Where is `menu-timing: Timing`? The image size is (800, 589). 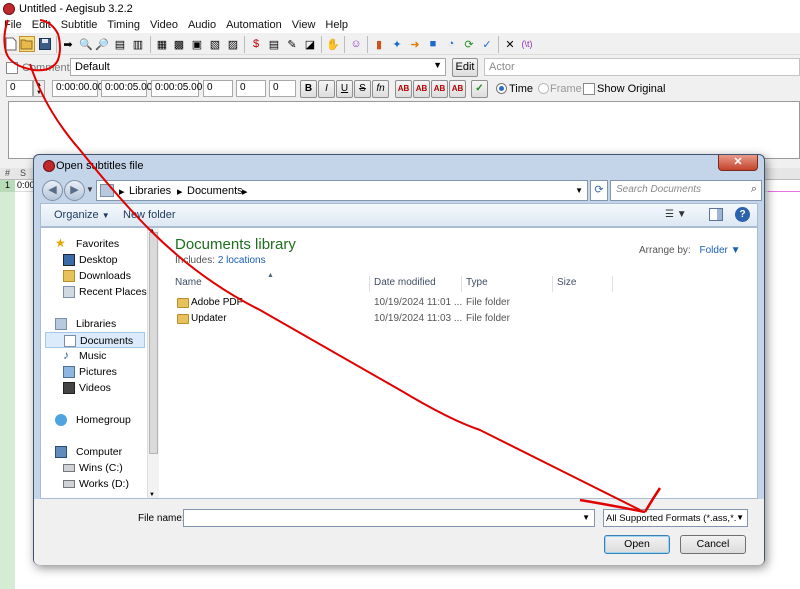
menu-timing: Timing is located at coordinates (123, 25).